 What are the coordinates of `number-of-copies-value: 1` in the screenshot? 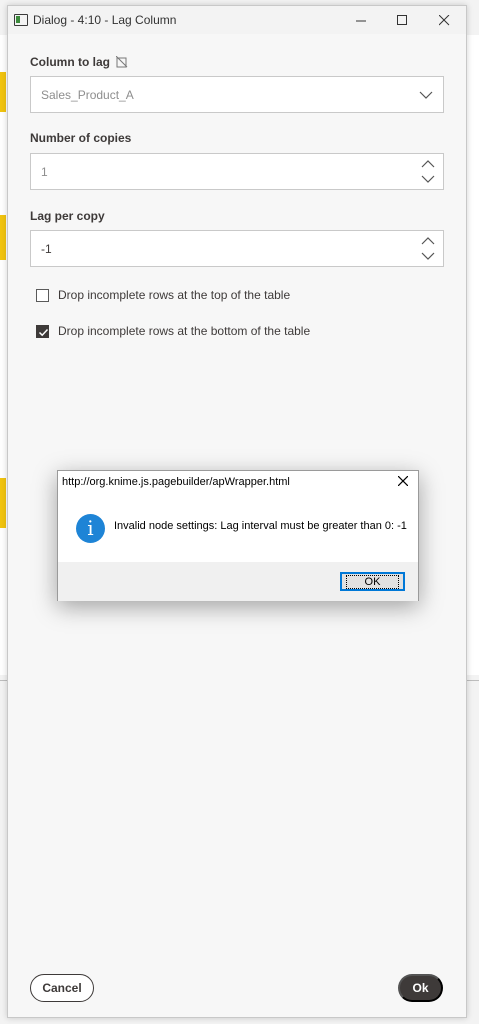 It's located at (44, 172).